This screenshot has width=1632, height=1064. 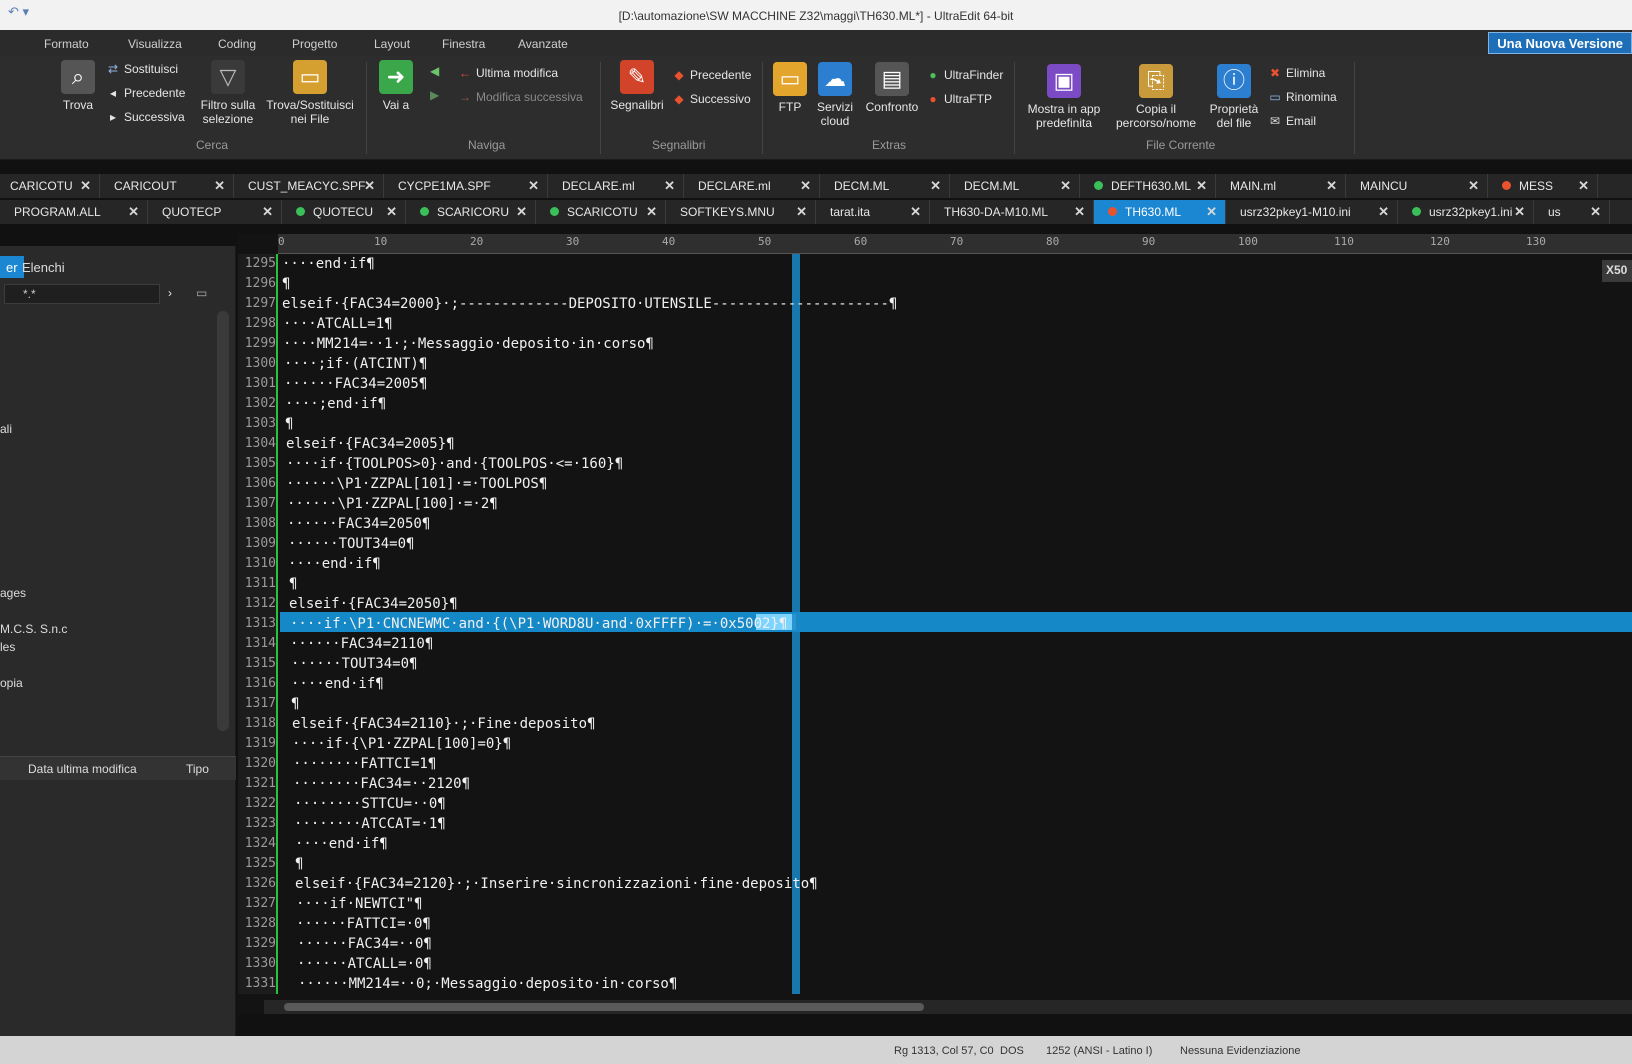 What do you see at coordinates (370, 444) in the screenshot?
I see `code-line: elseif·{FAC34=2005}¶` at bounding box center [370, 444].